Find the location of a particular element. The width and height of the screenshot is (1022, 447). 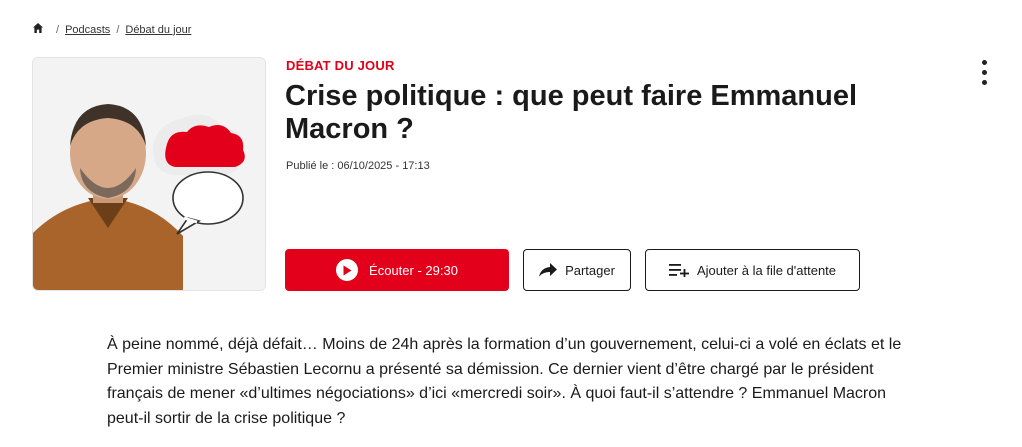

breadcrumb-home is located at coordinates (41, 29).